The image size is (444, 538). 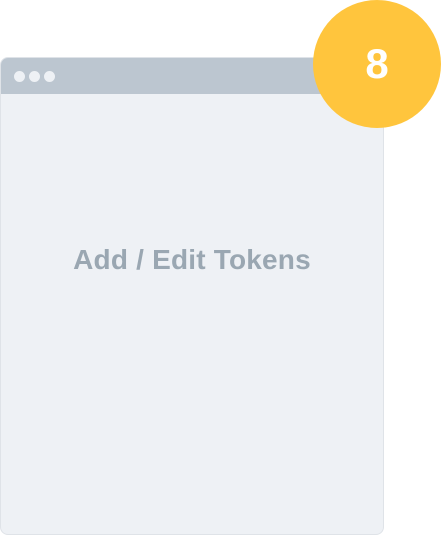 I want to click on page-title: Add / Edit Tokens, so click(x=192, y=259).